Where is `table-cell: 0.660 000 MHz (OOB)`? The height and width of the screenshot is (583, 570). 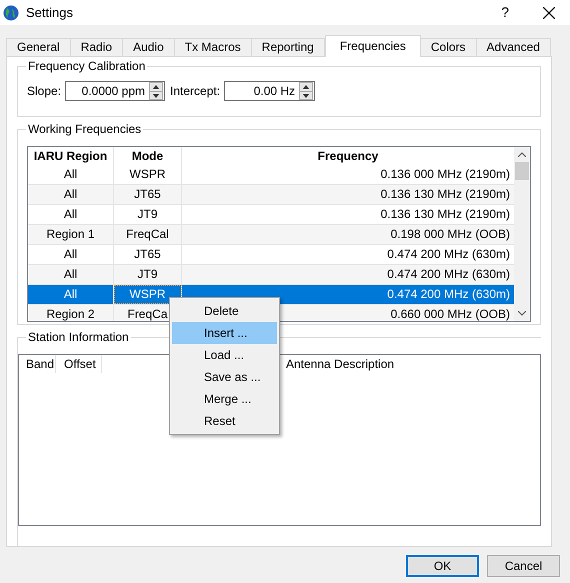 table-cell: 0.660 000 MHz (OOB) is located at coordinates (450, 313).